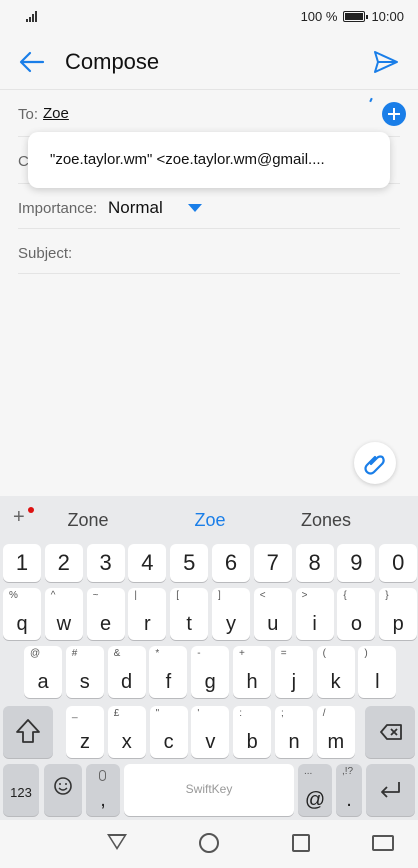 The width and height of the screenshot is (418, 868). What do you see at coordinates (377, 682) in the screenshot?
I see `key-l-label: l` at bounding box center [377, 682].